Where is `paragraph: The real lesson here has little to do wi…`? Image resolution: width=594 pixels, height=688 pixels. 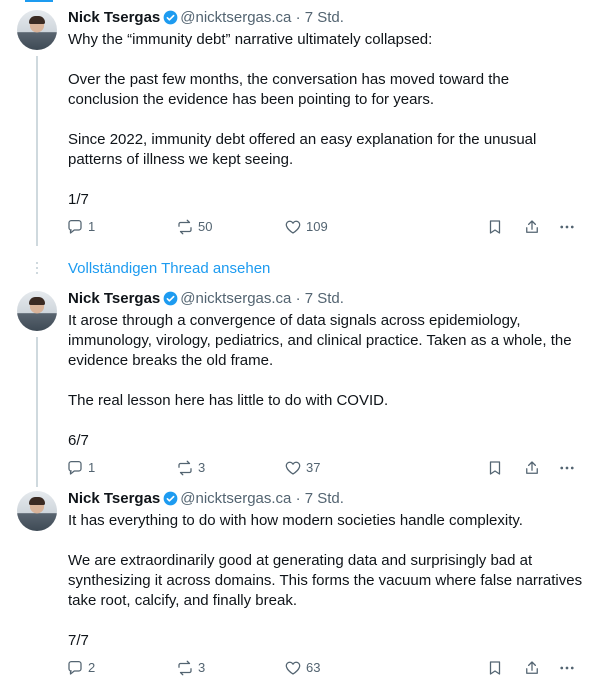 paragraph: The real lesson here has little to do wi… is located at coordinates (228, 400).